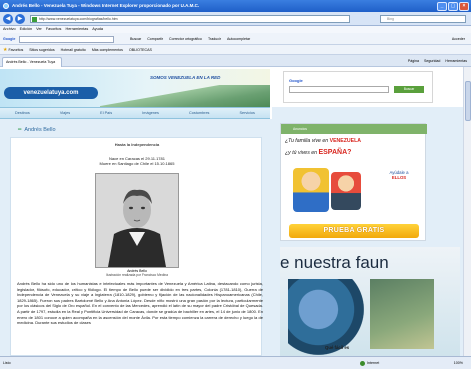  Describe the element at coordinates (140, 49) in the screenshot. I see `fav-bibliotecas: OBLIOTECAS` at that location.